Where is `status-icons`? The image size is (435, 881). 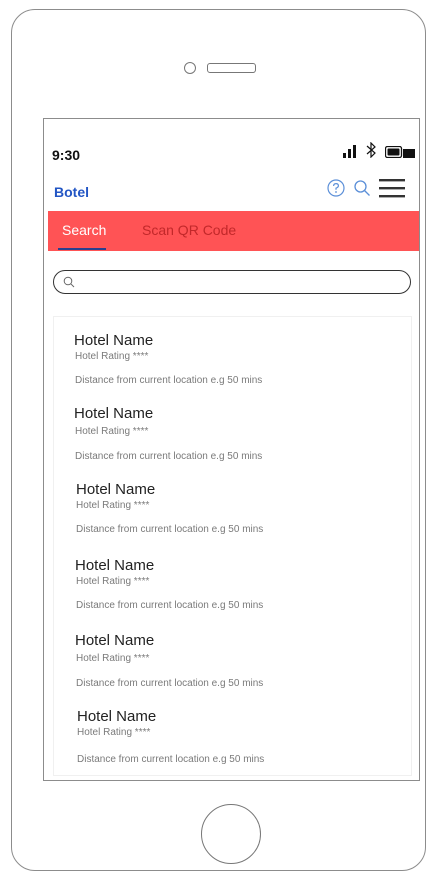 status-icons is located at coordinates (379, 152).